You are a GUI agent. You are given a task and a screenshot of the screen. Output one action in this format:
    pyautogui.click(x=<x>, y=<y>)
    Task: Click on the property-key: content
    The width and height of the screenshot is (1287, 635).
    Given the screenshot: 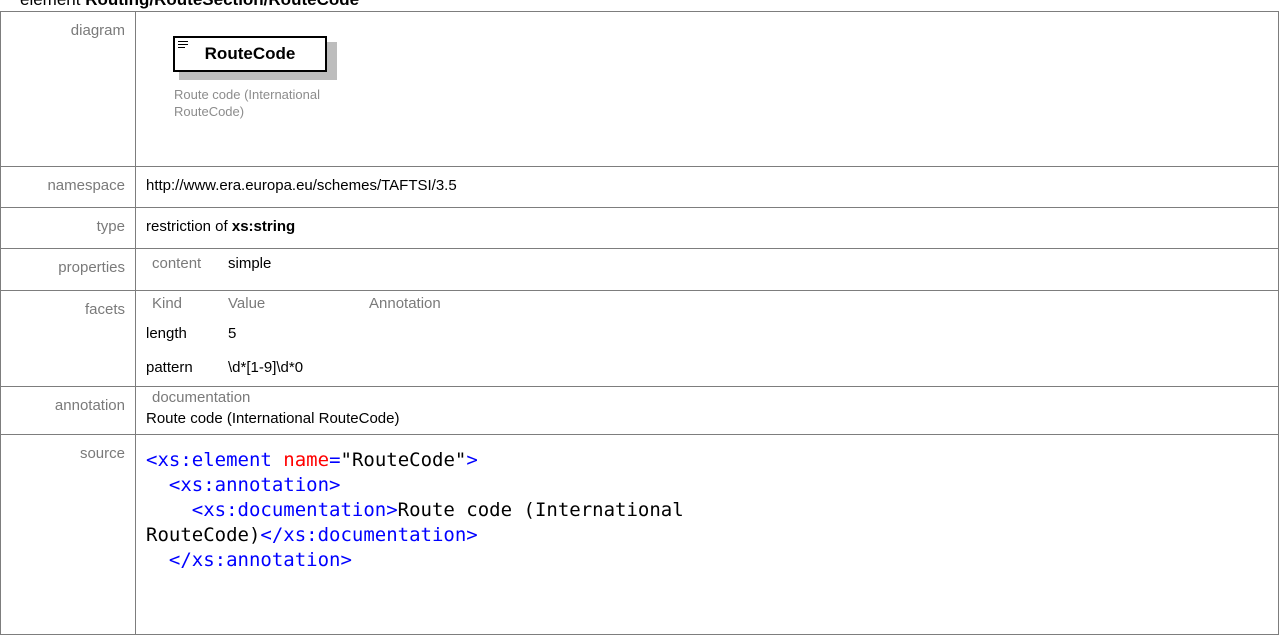 What is the action you would take?
    pyautogui.click(x=177, y=263)
    